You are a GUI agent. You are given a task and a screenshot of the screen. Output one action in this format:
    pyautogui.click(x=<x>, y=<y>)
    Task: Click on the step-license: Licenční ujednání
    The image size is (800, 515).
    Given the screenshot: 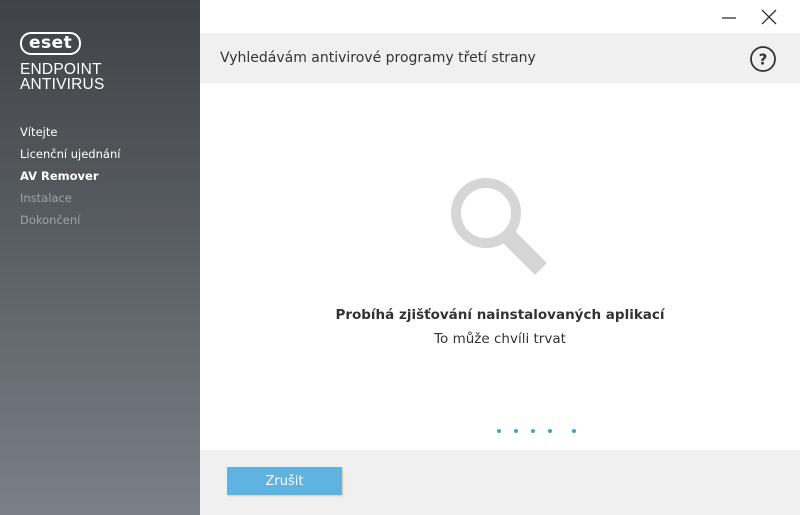 What is the action you would take?
    pyautogui.click(x=70, y=154)
    